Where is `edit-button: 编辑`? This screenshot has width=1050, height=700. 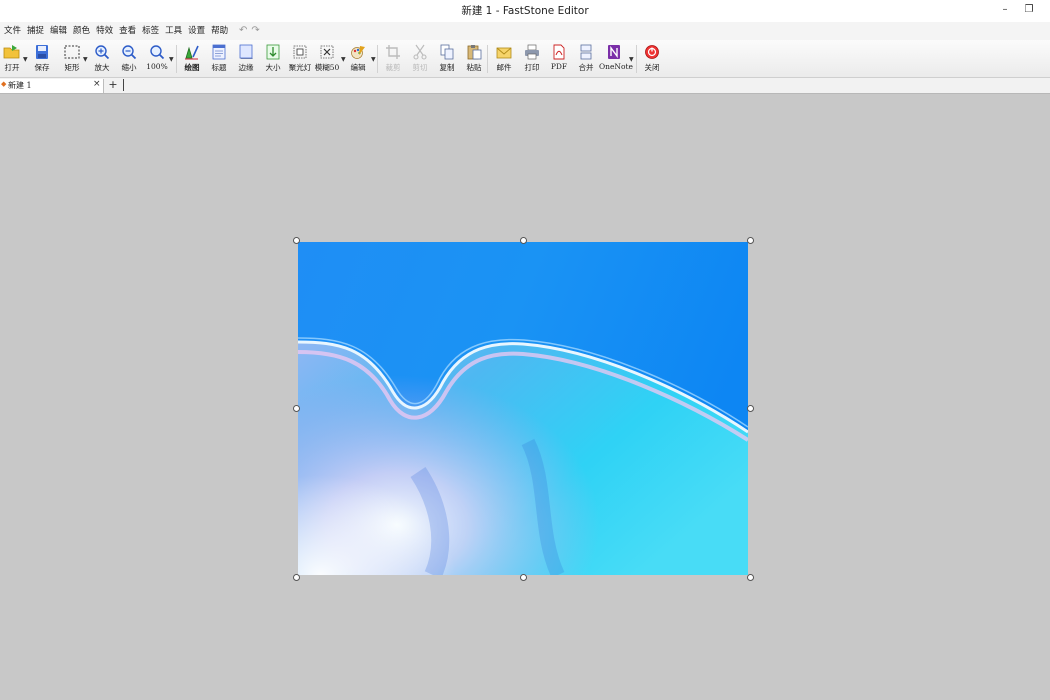
edit-button: 编辑 is located at coordinates (358, 58).